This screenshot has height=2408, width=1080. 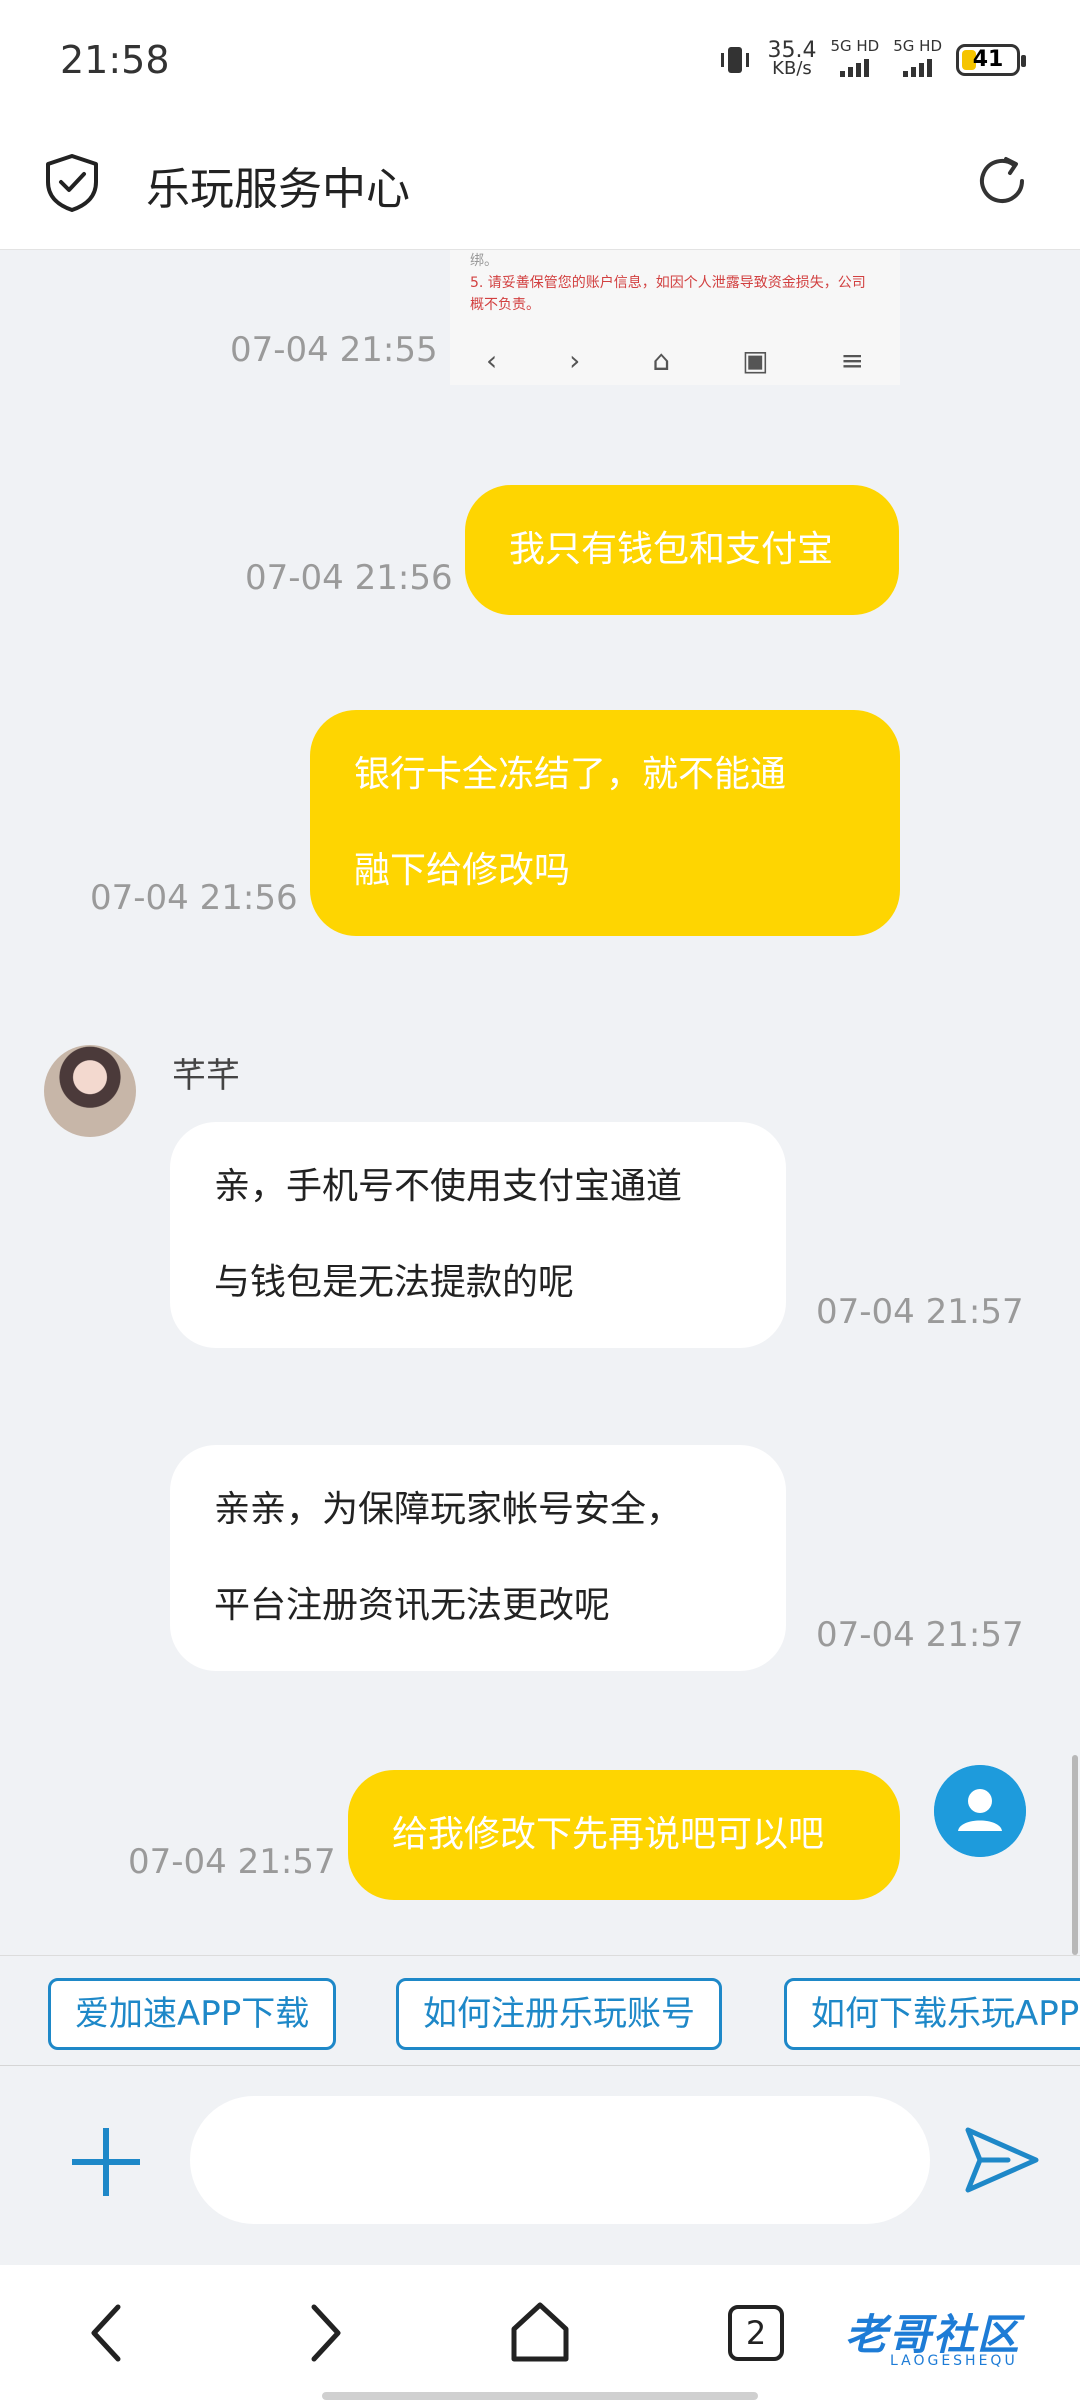 What do you see at coordinates (1075, 1855) in the screenshot?
I see `chat-scrollbar` at bounding box center [1075, 1855].